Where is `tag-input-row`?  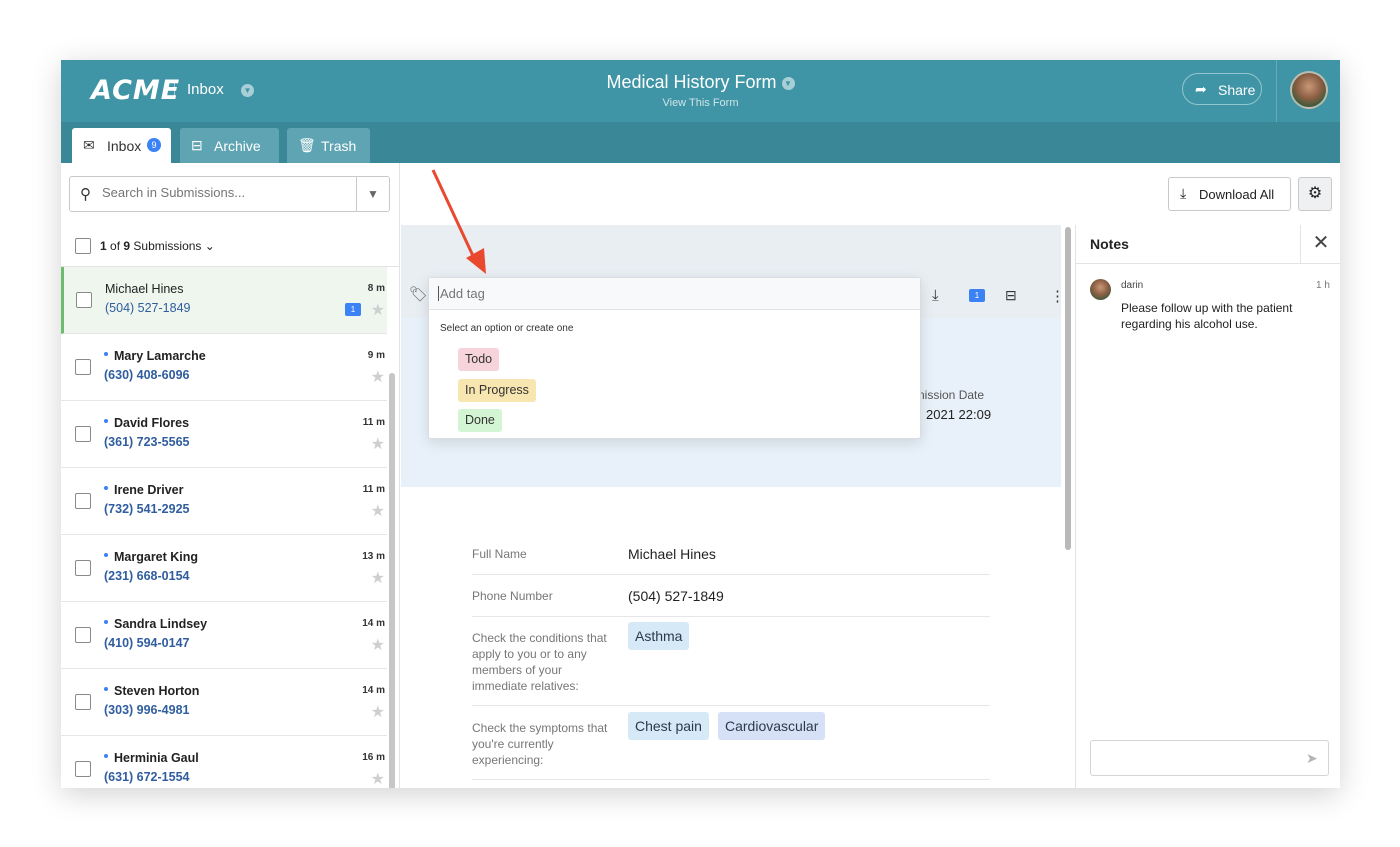
tag-input-row is located at coordinates (674, 294).